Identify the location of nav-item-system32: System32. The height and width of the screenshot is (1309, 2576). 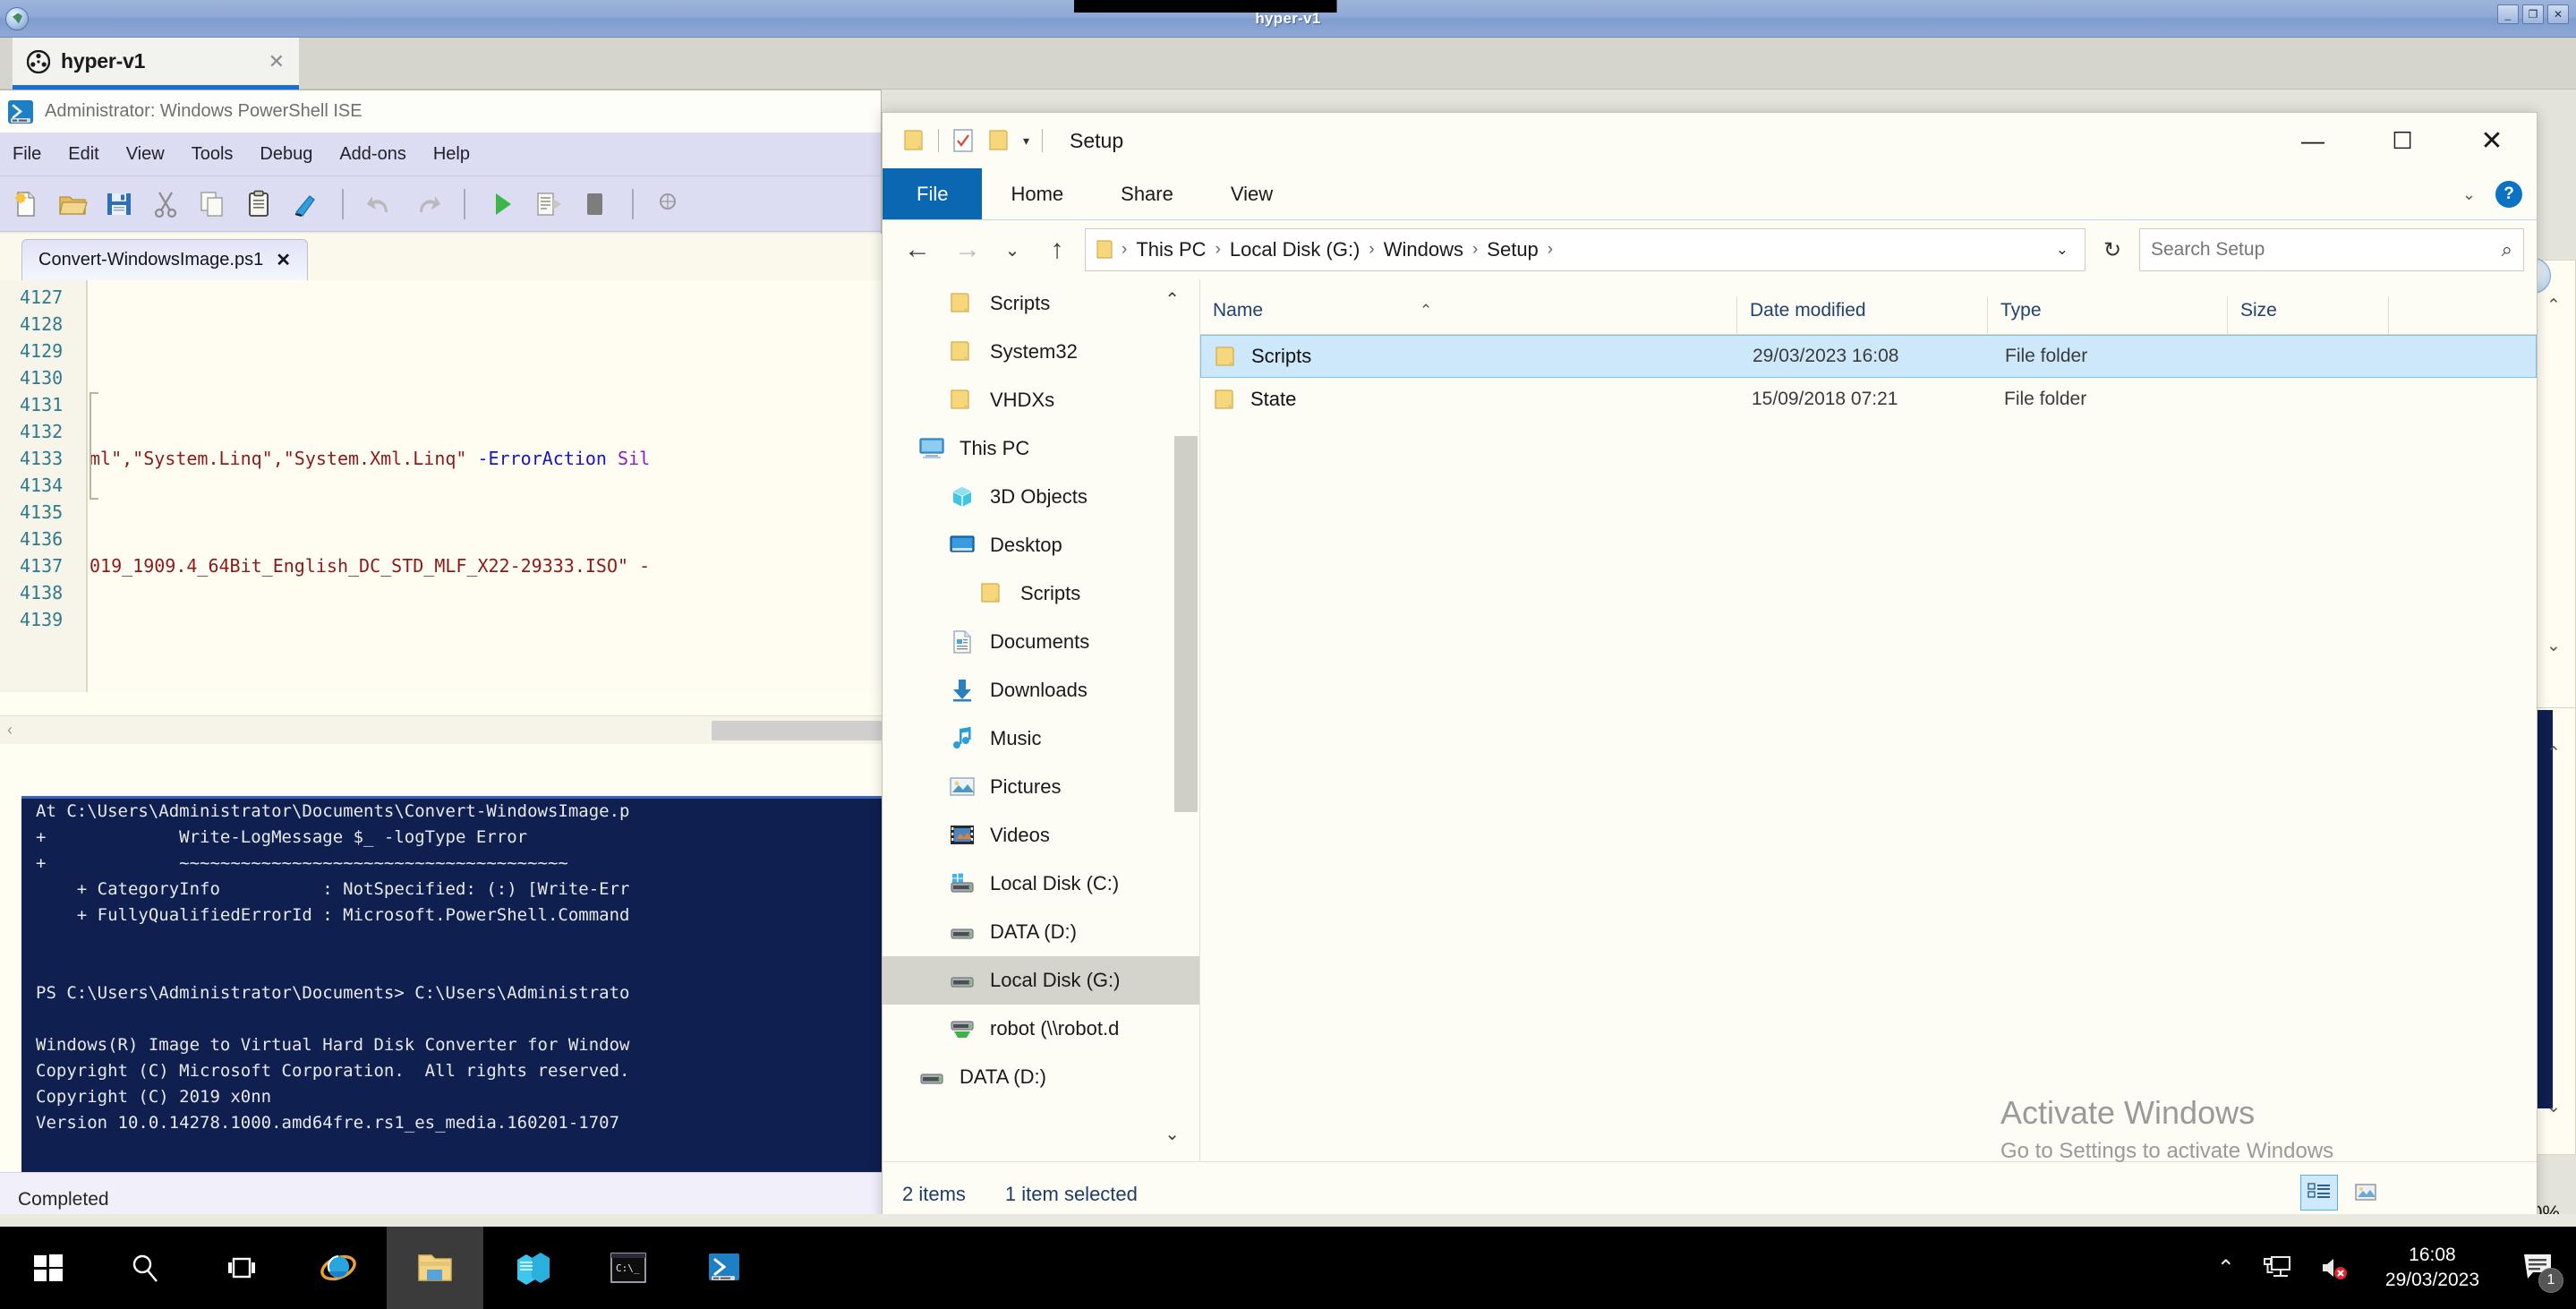
(1041, 352).